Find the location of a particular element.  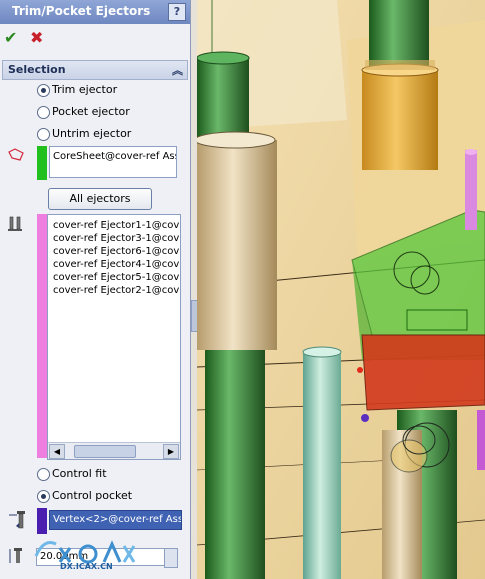

vertex-color-swatch is located at coordinates (42, 521).